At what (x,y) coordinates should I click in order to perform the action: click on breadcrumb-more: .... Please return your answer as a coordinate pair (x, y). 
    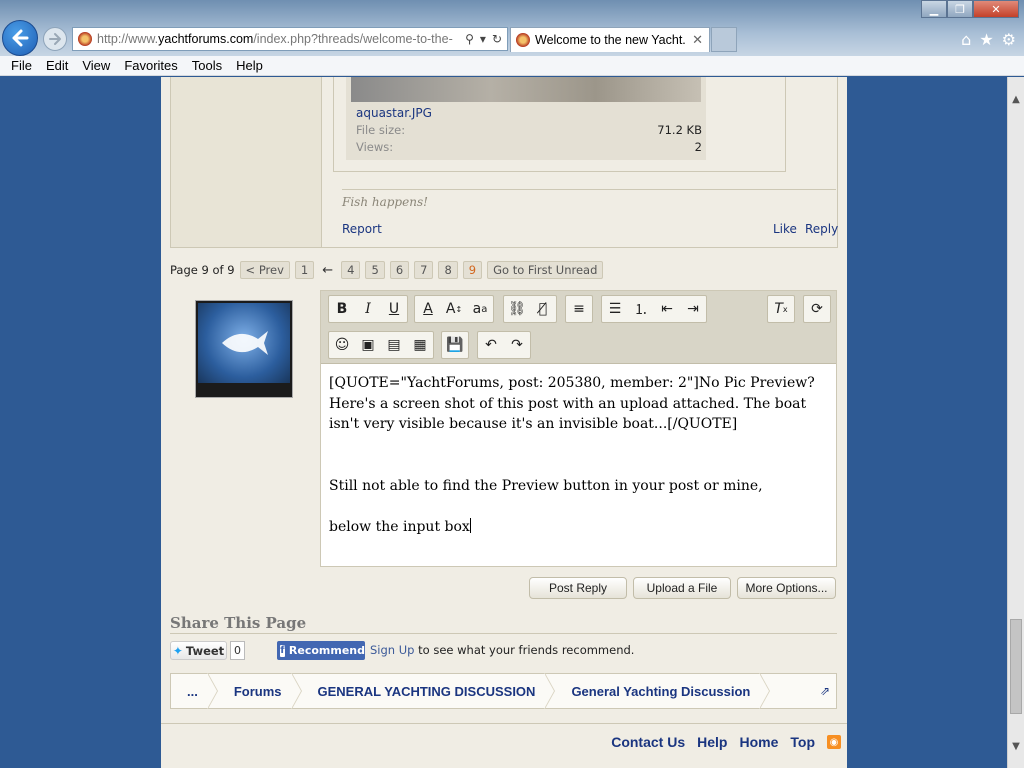
    Looking at the image, I should click on (194, 691).